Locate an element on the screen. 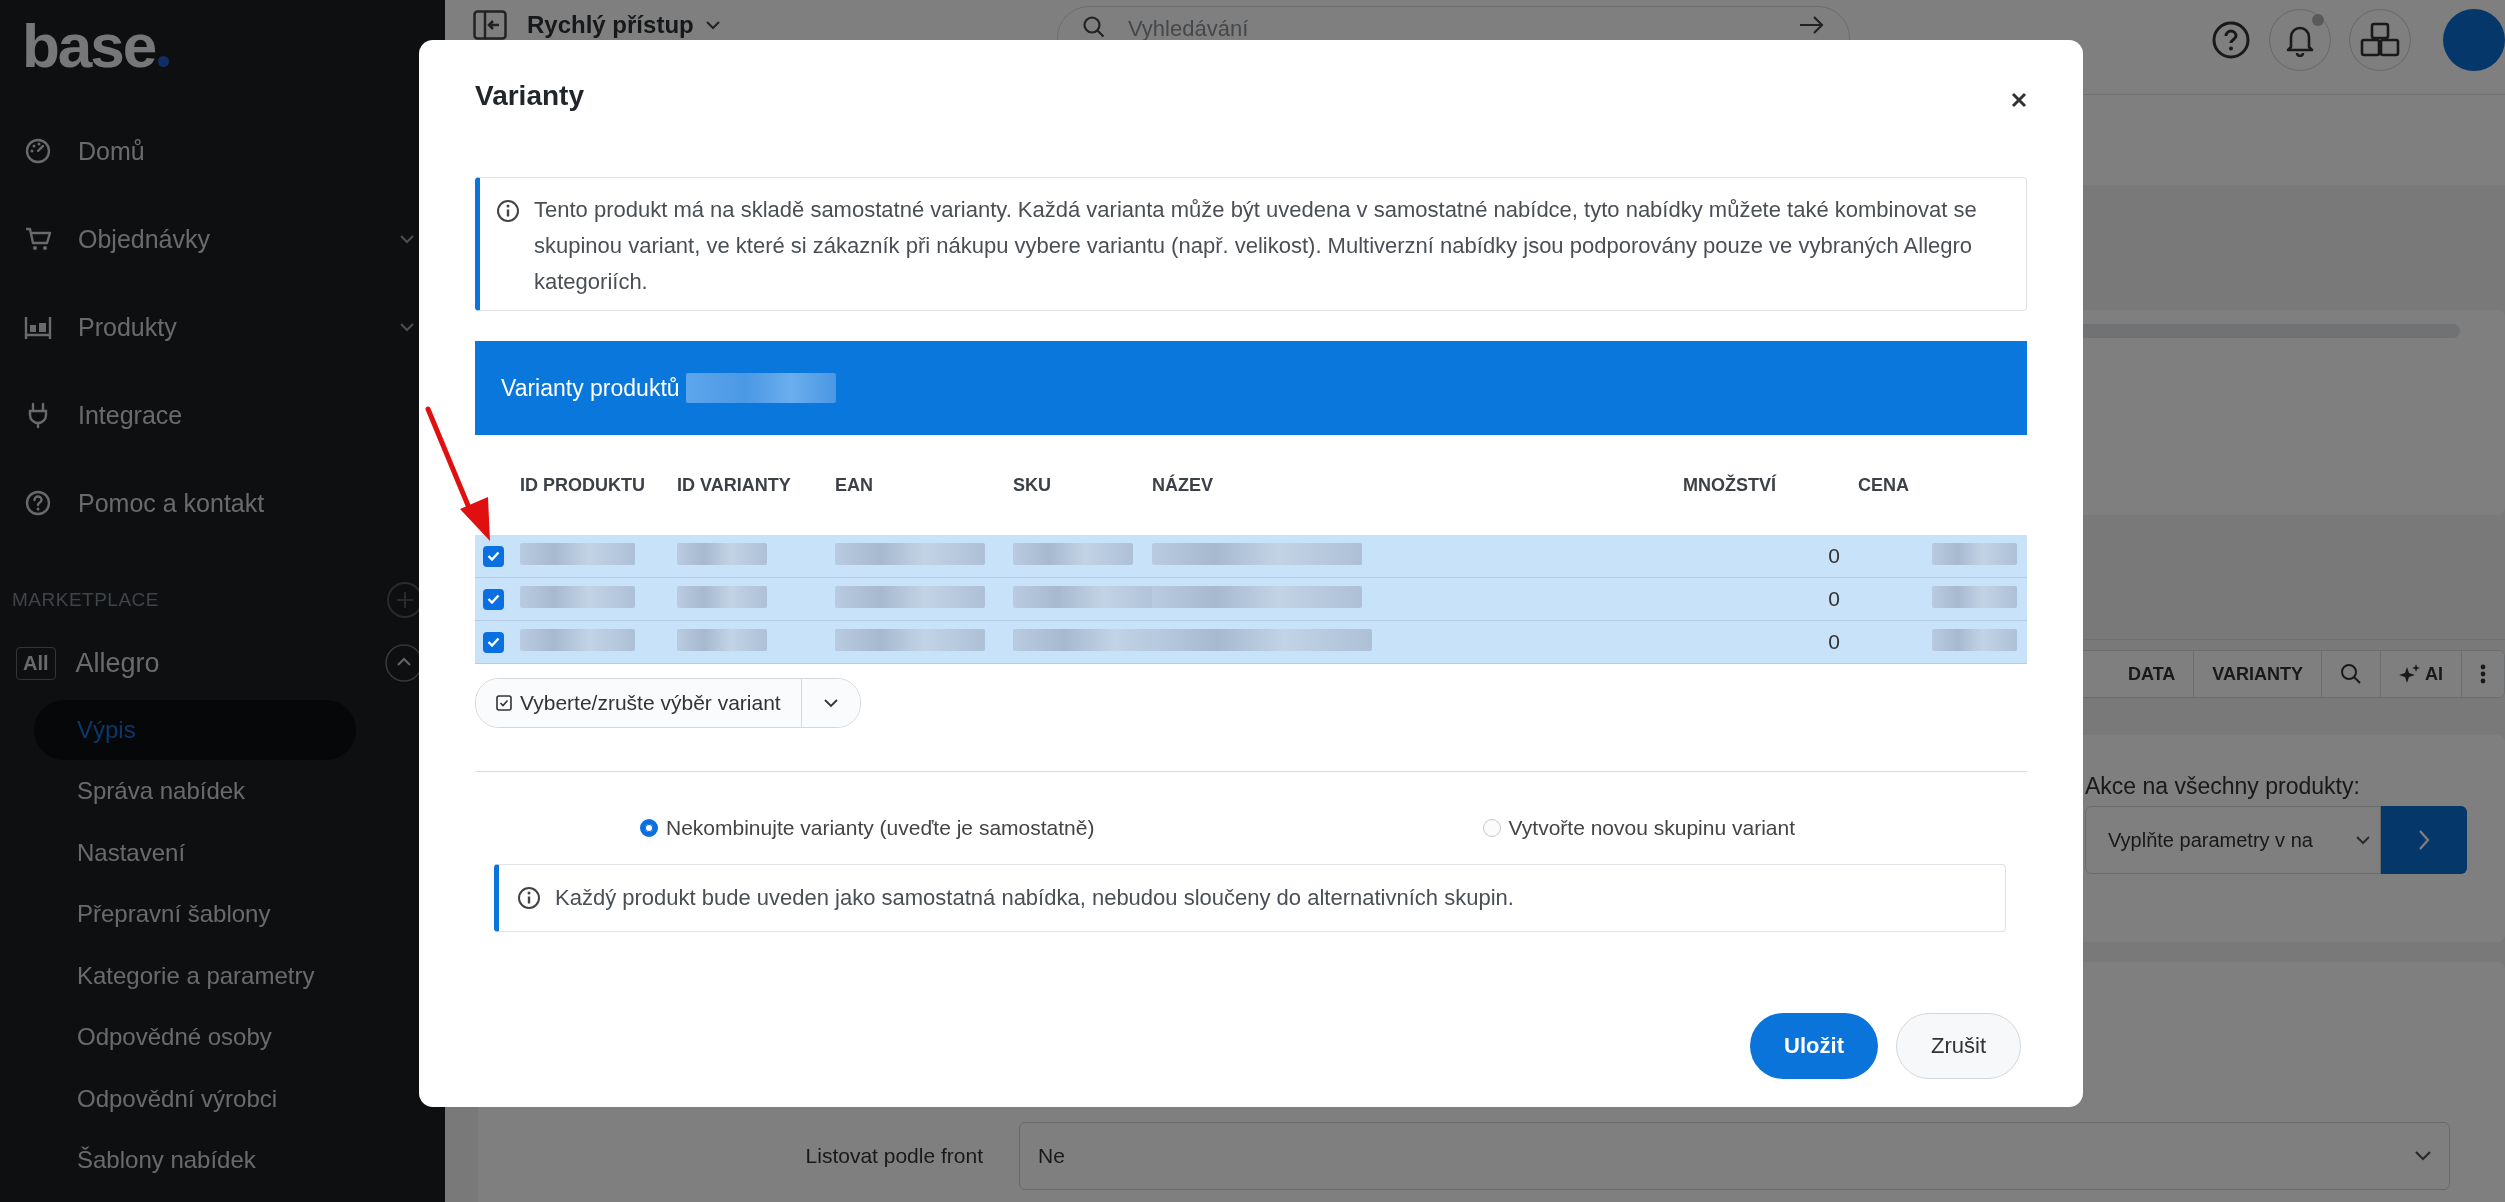 Image resolution: width=2505 pixels, height=1202 pixels. nav-item: Objednávky is located at coordinates (222, 239).